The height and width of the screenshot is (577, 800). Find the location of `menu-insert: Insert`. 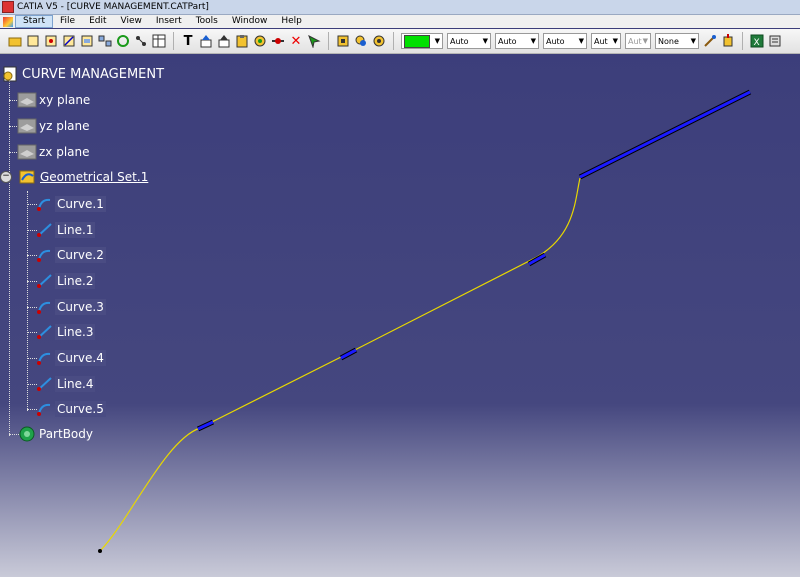

menu-insert: Insert is located at coordinates (169, 21).